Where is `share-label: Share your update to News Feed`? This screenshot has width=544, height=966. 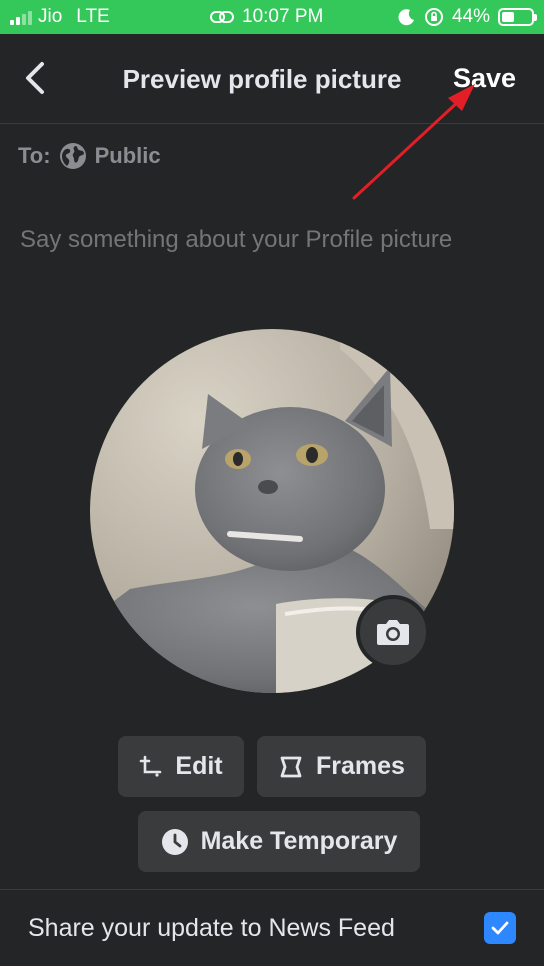 share-label: Share your update to News Feed is located at coordinates (211, 928).